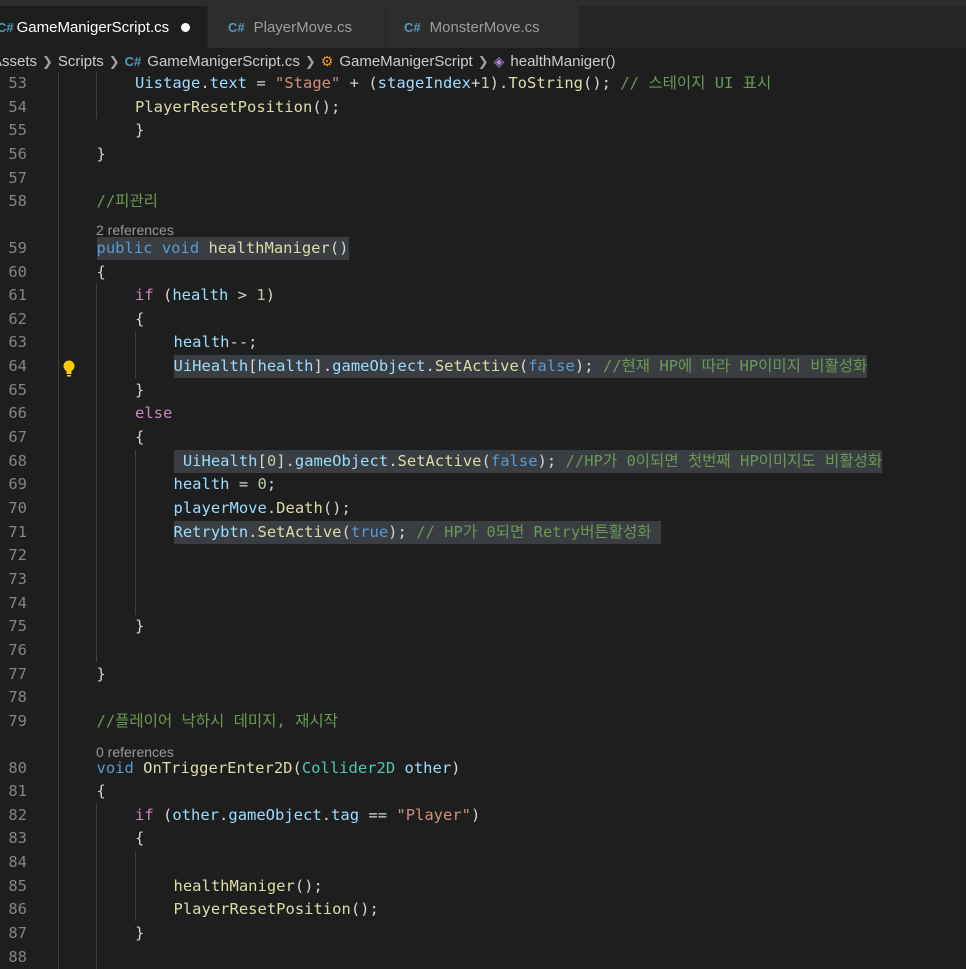  What do you see at coordinates (262, 909) in the screenshot?
I see `code-token: PlayerResetPosition` at bounding box center [262, 909].